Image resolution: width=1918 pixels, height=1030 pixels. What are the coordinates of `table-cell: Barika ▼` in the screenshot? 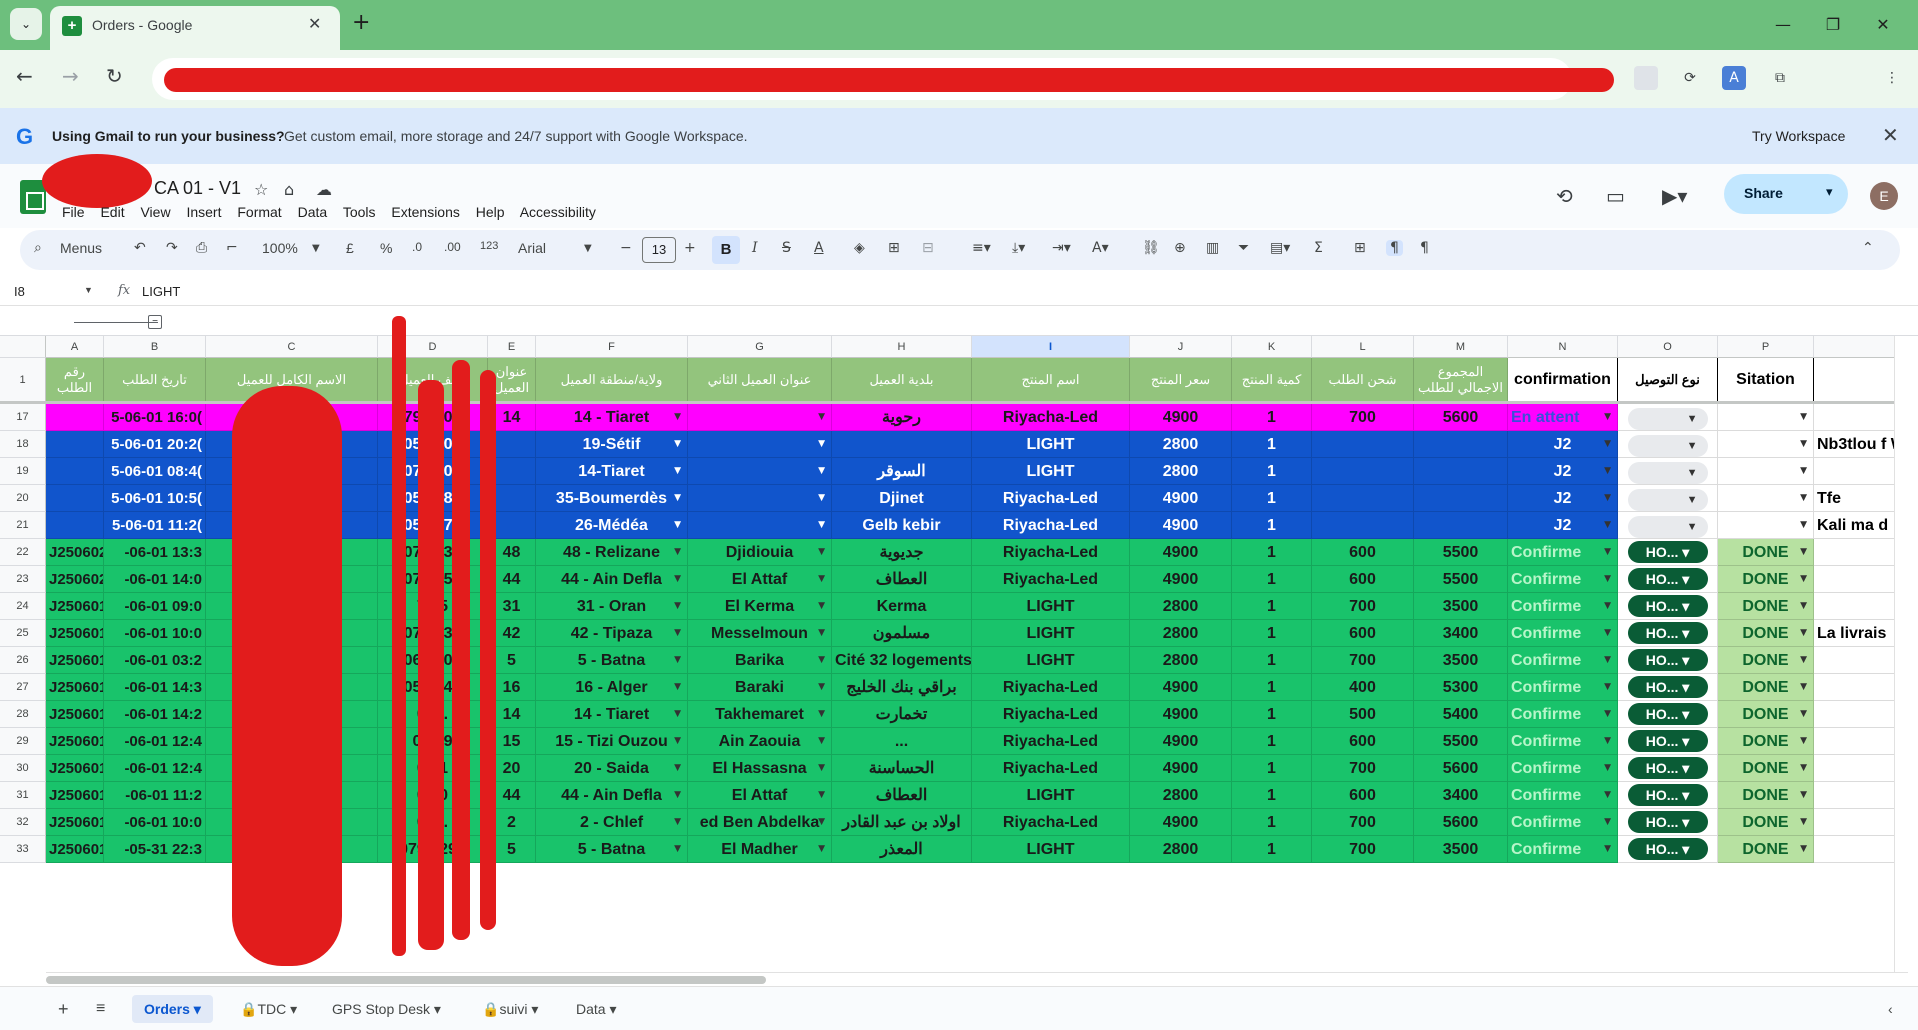 It's located at (760, 660).